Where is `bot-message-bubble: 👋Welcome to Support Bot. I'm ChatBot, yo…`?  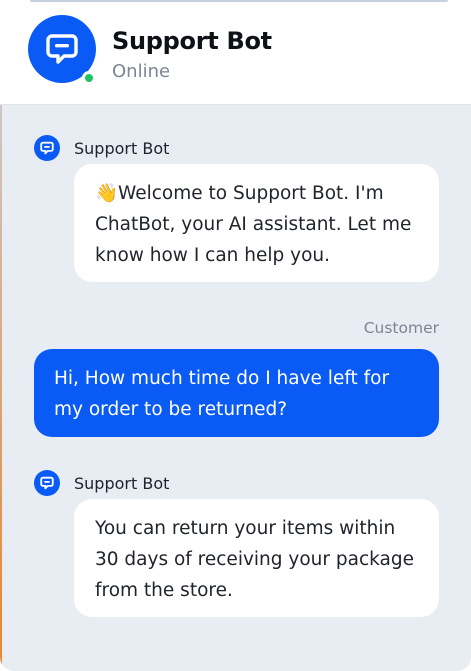 bot-message-bubble: 👋Welcome to Support Bot. I'm ChatBot, yo… is located at coordinates (256, 223).